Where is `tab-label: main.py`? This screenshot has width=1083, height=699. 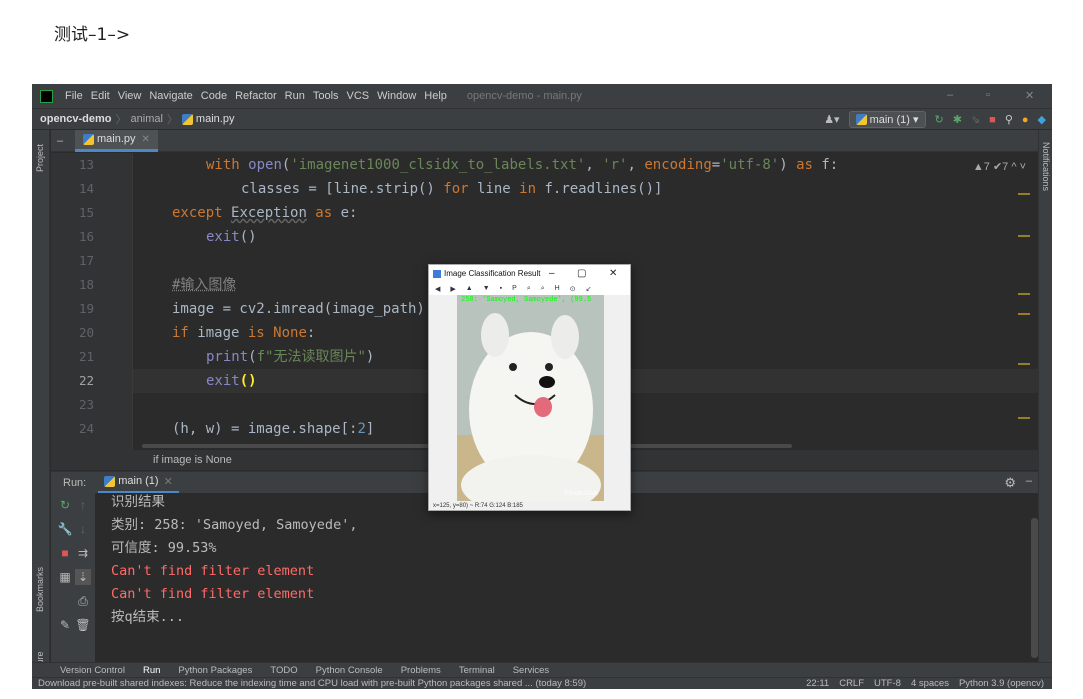 tab-label: main.py is located at coordinates (116, 139).